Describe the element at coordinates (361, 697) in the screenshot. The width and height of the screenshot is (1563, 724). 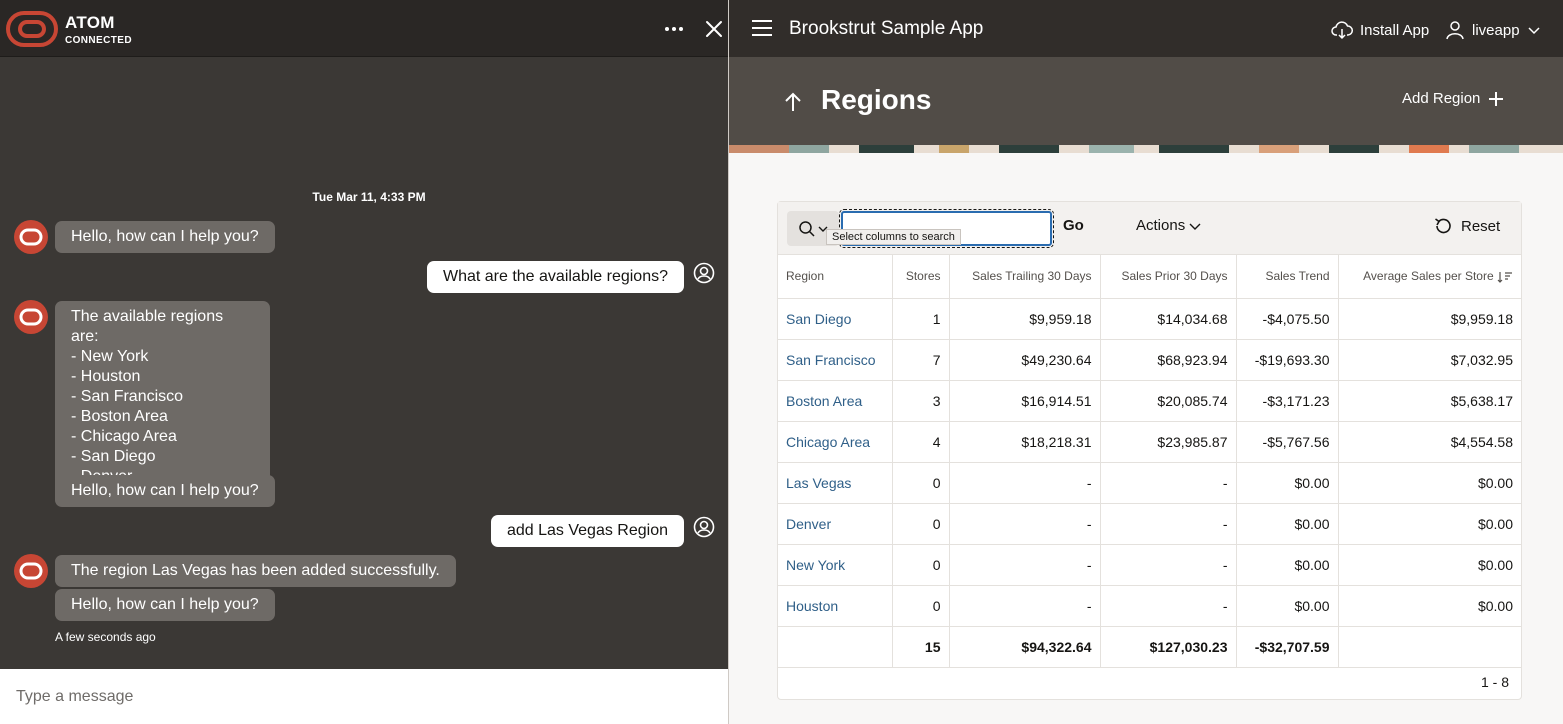
I see `chat-message-input` at that location.